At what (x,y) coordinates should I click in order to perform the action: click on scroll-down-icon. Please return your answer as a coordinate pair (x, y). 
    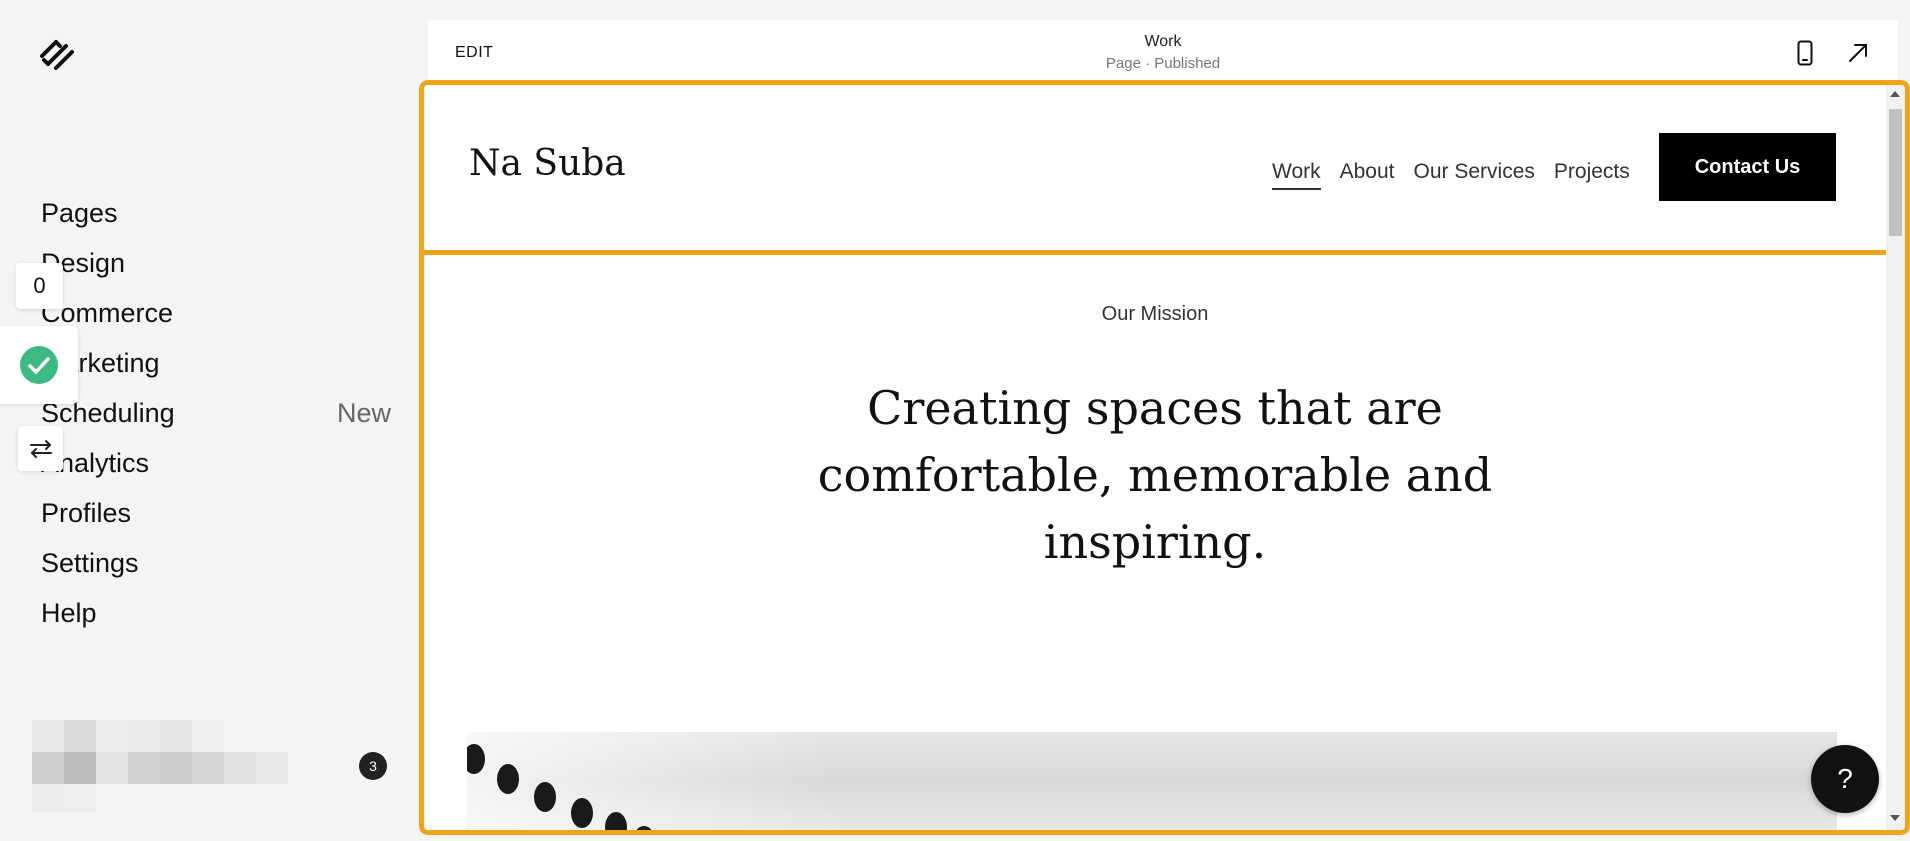
    Looking at the image, I should click on (1895, 818).